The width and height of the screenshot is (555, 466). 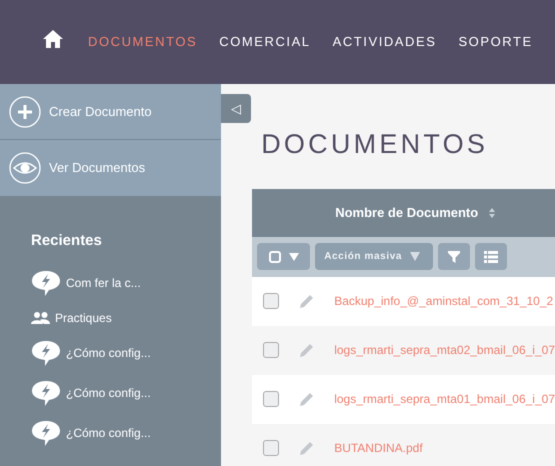 I want to click on nav-tab: ACTIVIDADES, so click(x=384, y=42).